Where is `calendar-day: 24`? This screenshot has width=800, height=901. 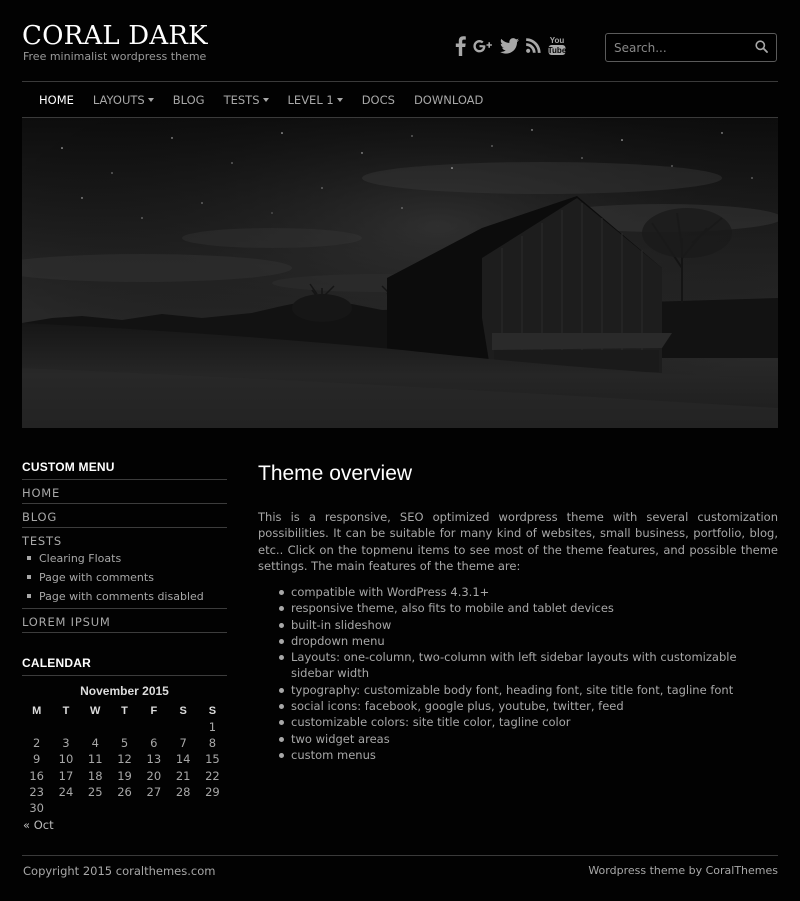
calendar-day: 24 is located at coordinates (66, 791).